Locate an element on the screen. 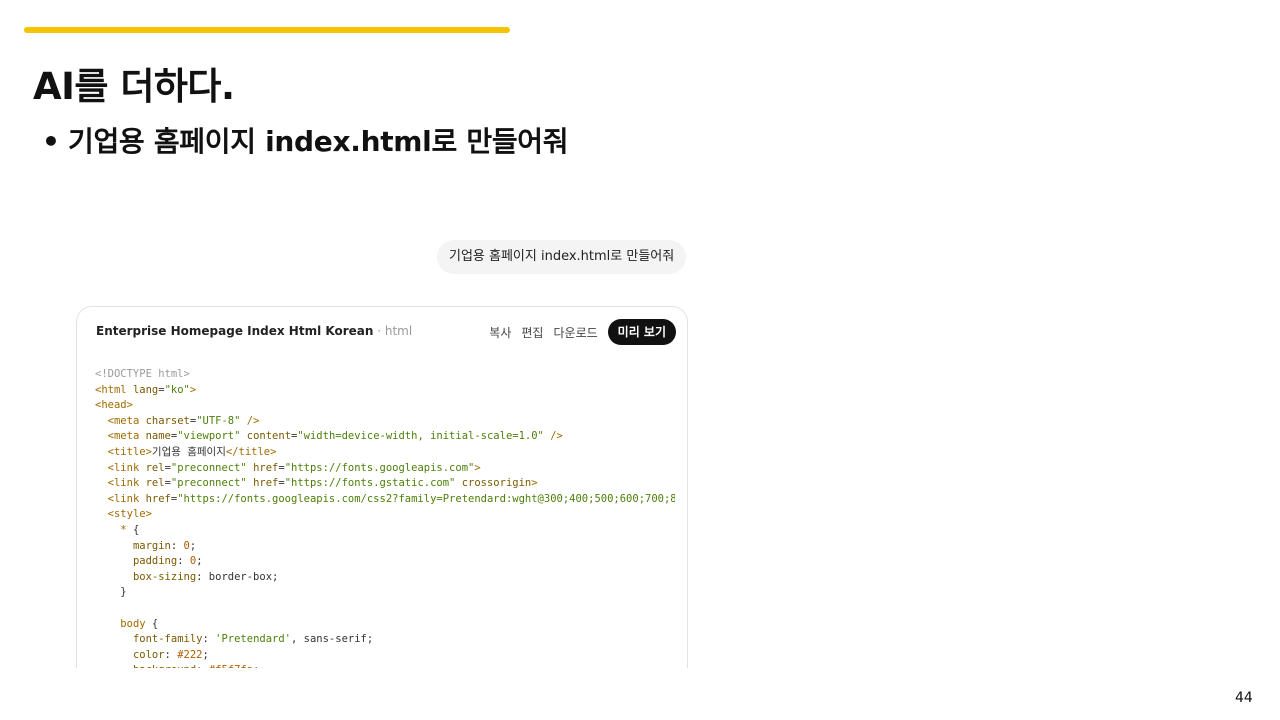 Image resolution: width=1280 pixels, height=720 pixels. code-token: "viewport" is located at coordinates (209, 436).